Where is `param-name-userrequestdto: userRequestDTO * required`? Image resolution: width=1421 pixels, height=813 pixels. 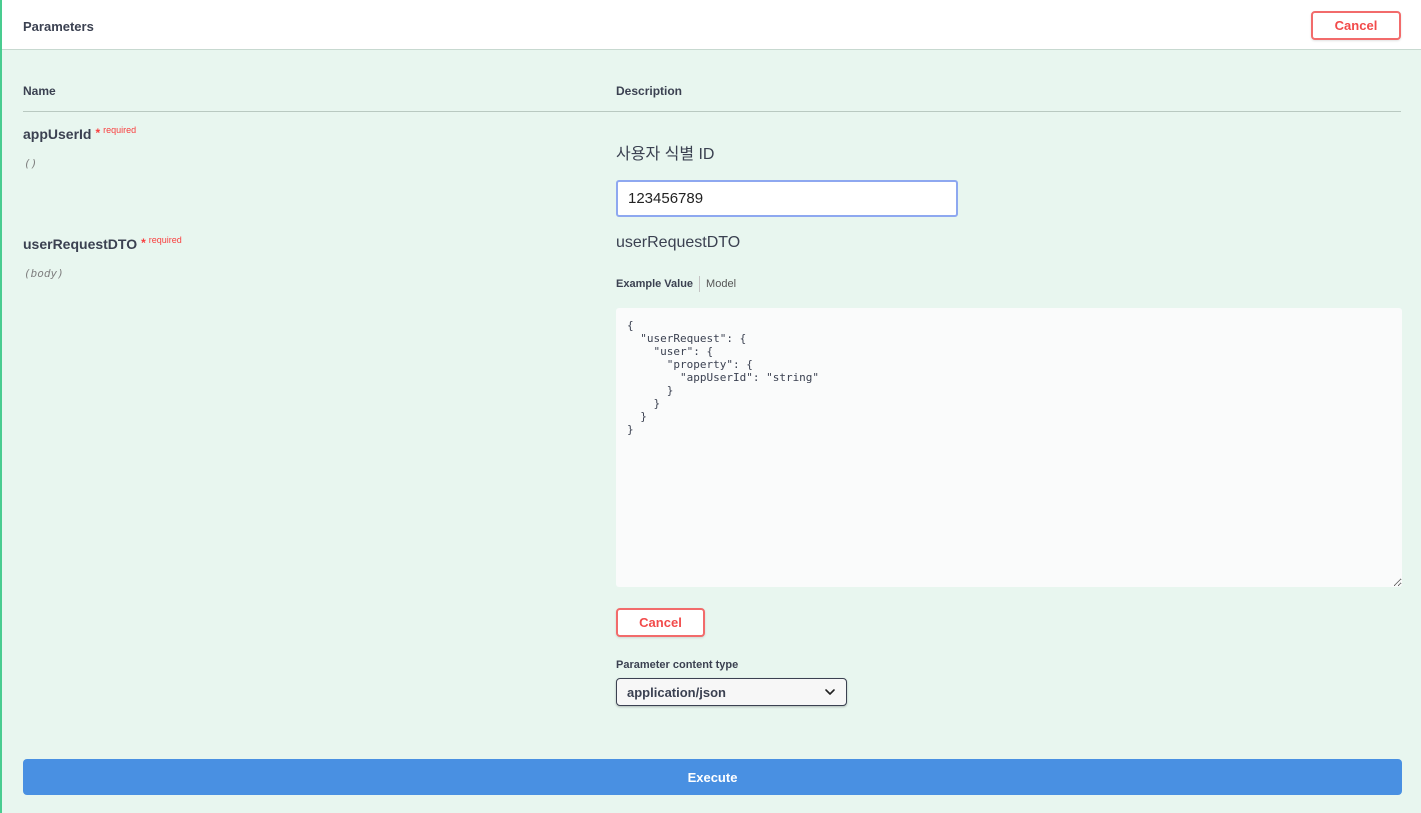 param-name-userrequestdto: userRequestDTO * required is located at coordinates (102, 243).